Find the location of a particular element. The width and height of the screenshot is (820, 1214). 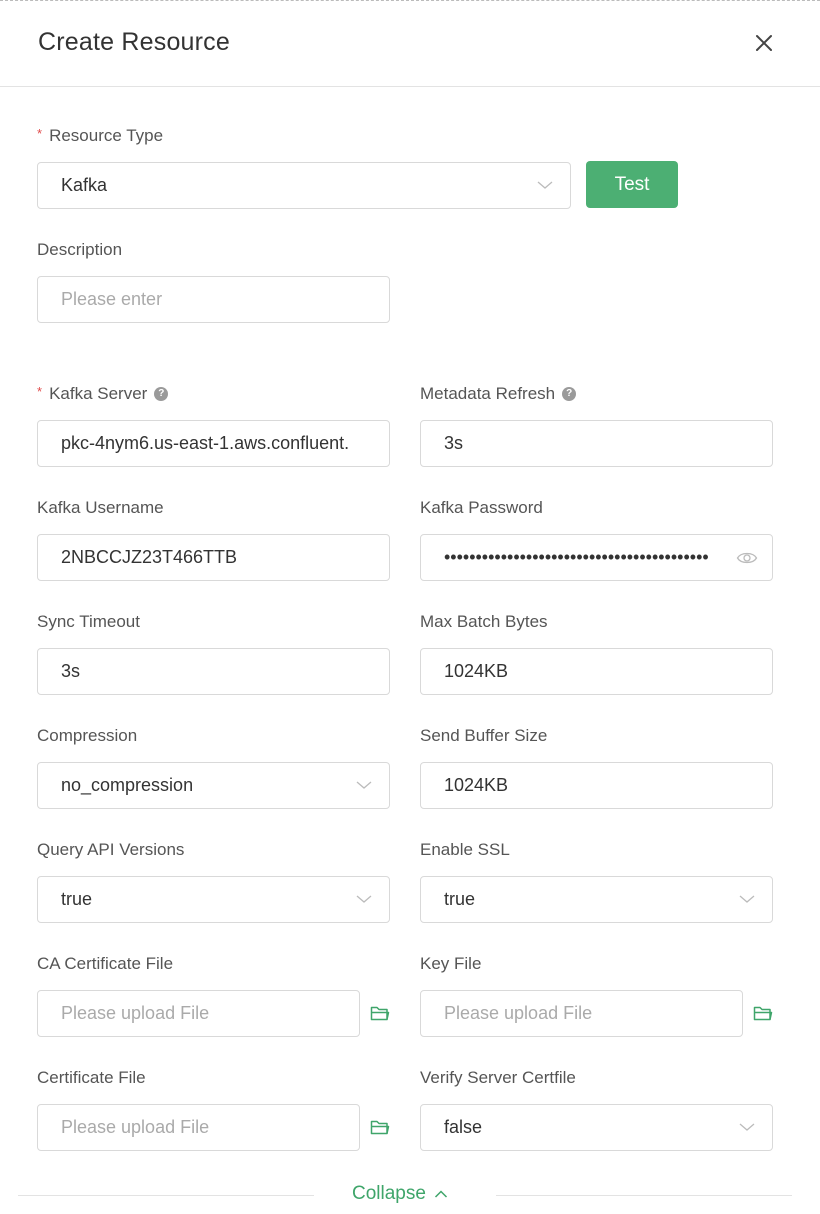

resource-type-select: Kafka is located at coordinates (304, 185).